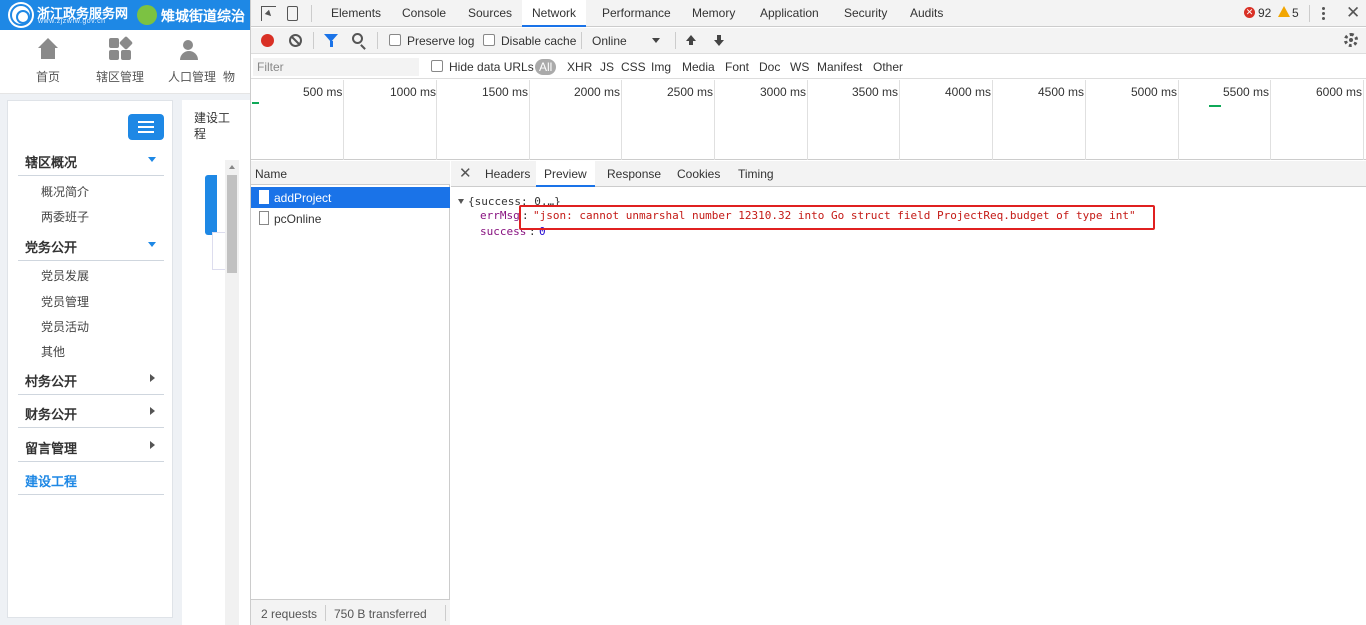  What do you see at coordinates (554, 13) in the screenshot?
I see `tab-network: Network` at bounding box center [554, 13].